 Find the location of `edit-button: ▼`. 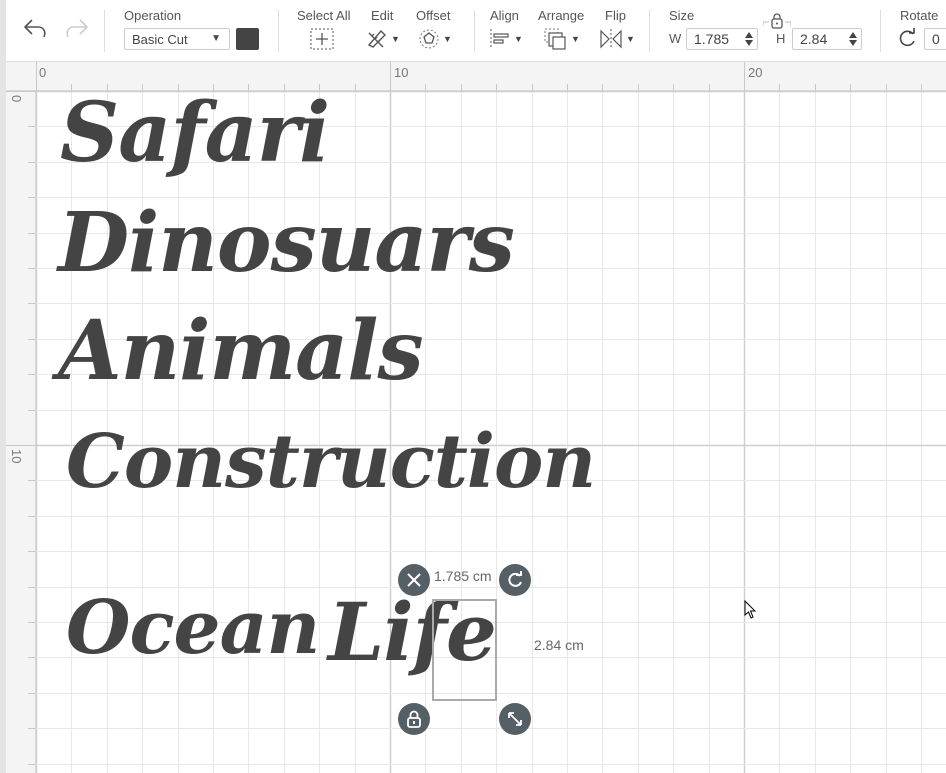

edit-button: ▼ is located at coordinates (382, 39).